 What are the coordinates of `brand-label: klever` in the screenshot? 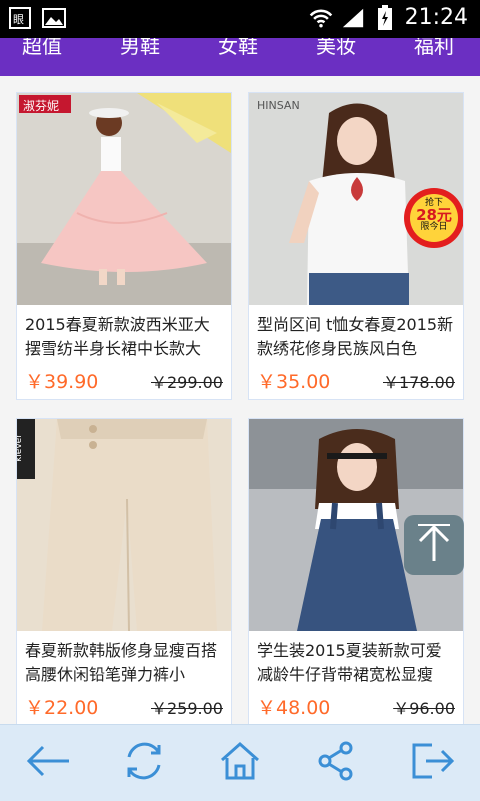 It's located at (20, 448).